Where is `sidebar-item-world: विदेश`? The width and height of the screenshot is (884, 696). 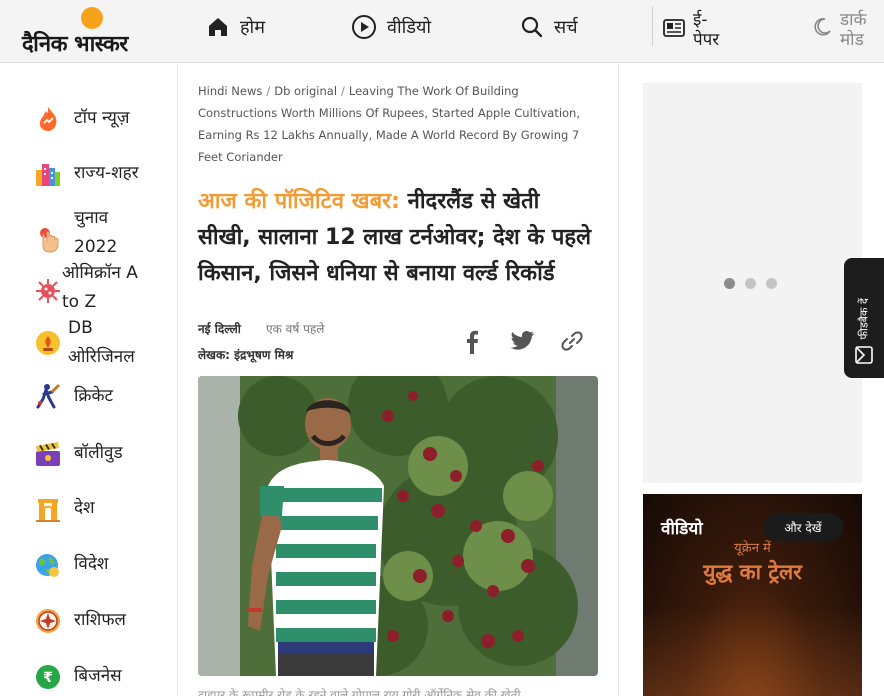 sidebar-item-world: विदेश is located at coordinates (71, 564).